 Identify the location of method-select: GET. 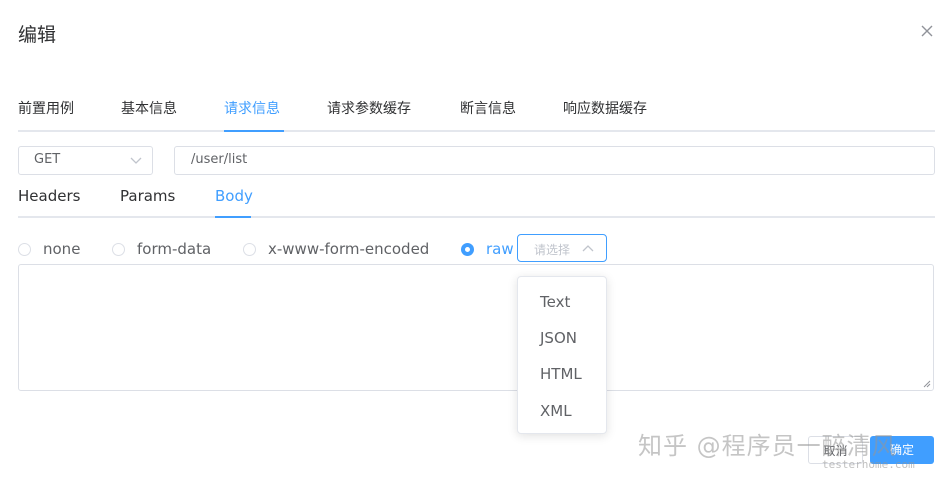
(85, 160).